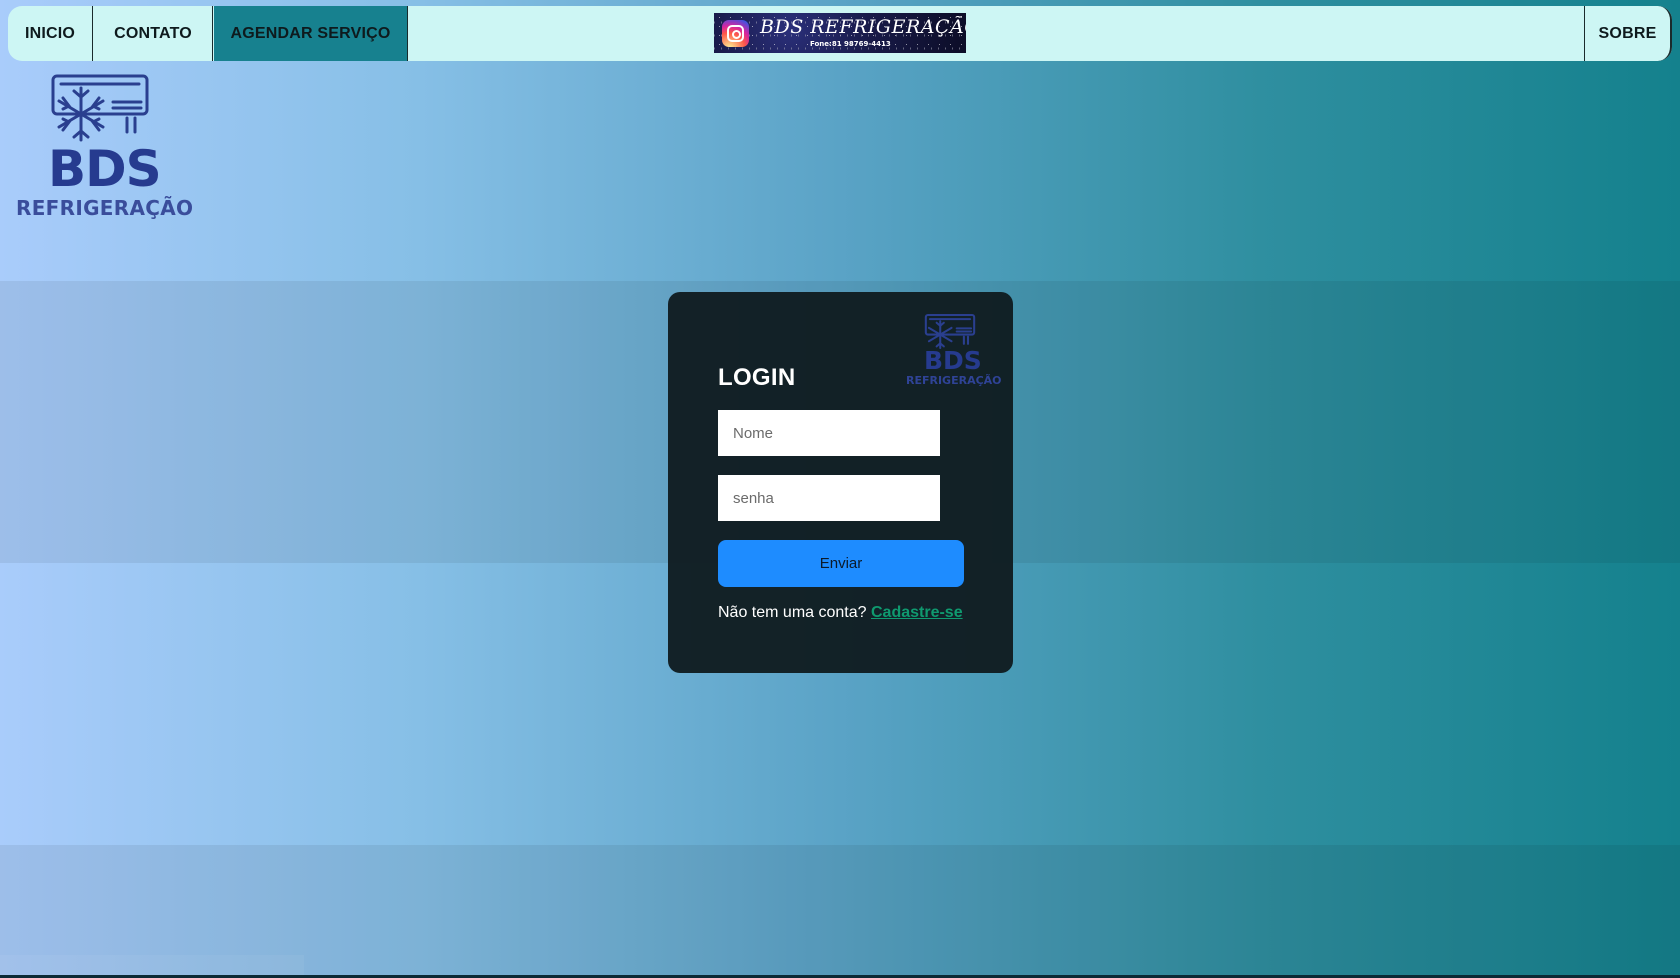 This screenshot has height=978, width=1680. What do you see at coordinates (1628, 33) in the screenshot?
I see `nav-sobre: SOBRE` at bounding box center [1628, 33].